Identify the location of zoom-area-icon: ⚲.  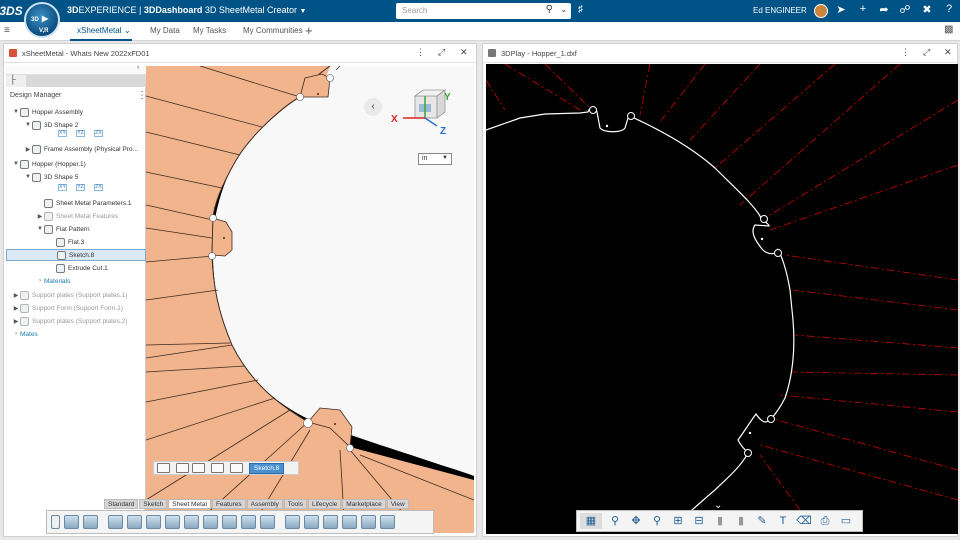
(657, 521).